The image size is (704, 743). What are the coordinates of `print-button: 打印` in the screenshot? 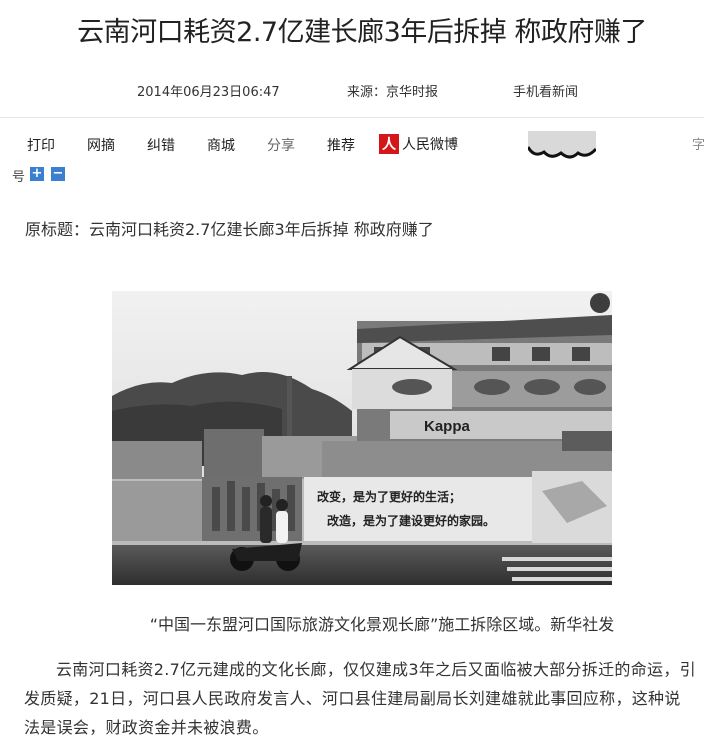 It's located at (41, 145).